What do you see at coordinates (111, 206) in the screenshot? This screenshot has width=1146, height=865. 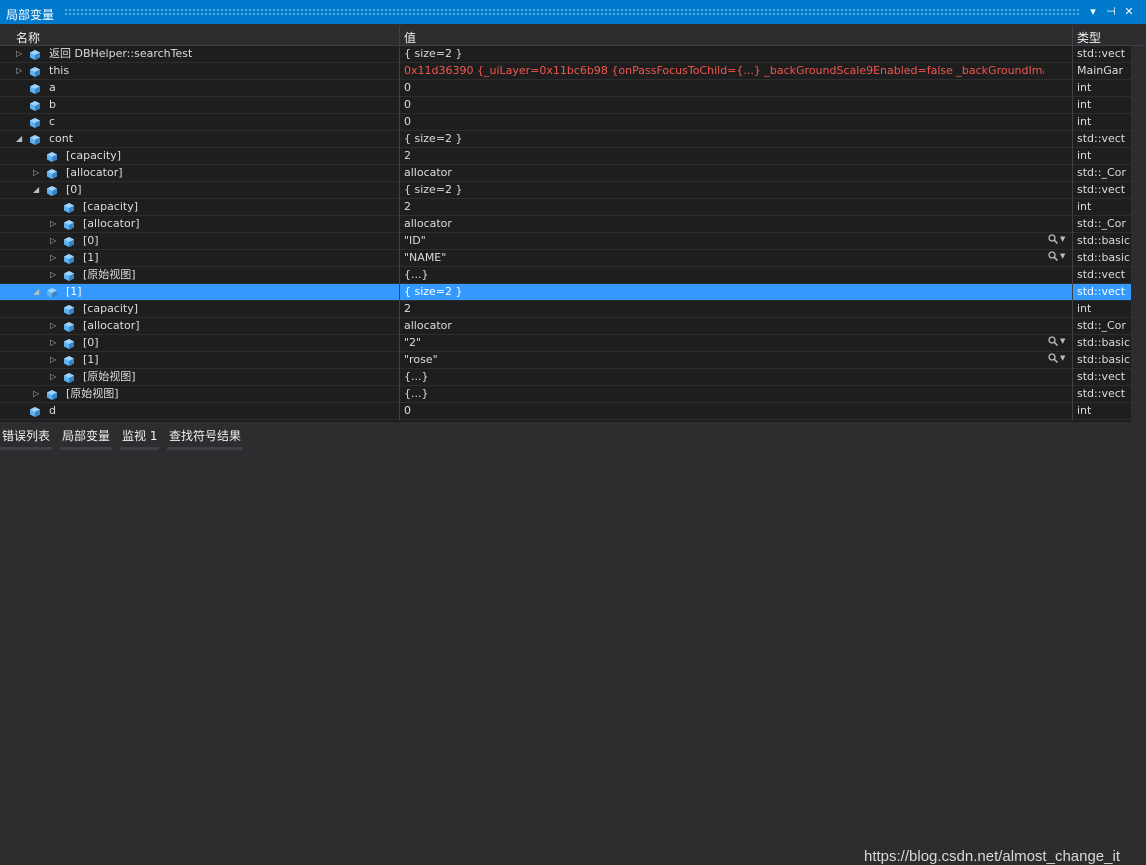 I see `variable-name: [capacity]` at bounding box center [111, 206].